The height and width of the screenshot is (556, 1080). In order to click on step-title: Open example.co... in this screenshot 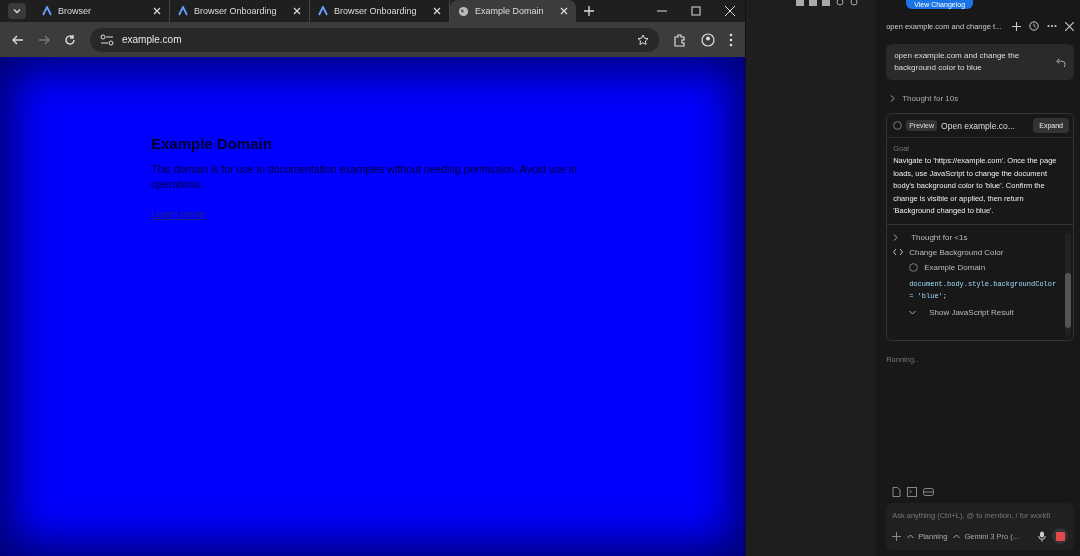, I will do `click(978, 125)`.